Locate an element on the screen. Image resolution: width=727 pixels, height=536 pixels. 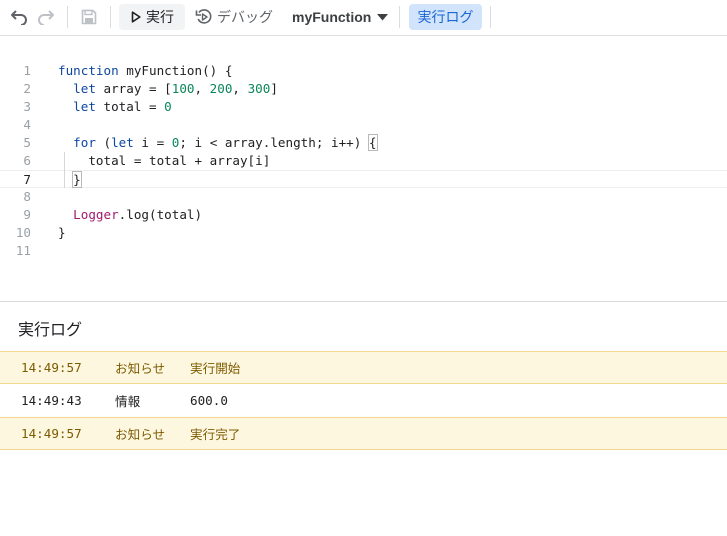
line-number: 7 is located at coordinates (27, 179).